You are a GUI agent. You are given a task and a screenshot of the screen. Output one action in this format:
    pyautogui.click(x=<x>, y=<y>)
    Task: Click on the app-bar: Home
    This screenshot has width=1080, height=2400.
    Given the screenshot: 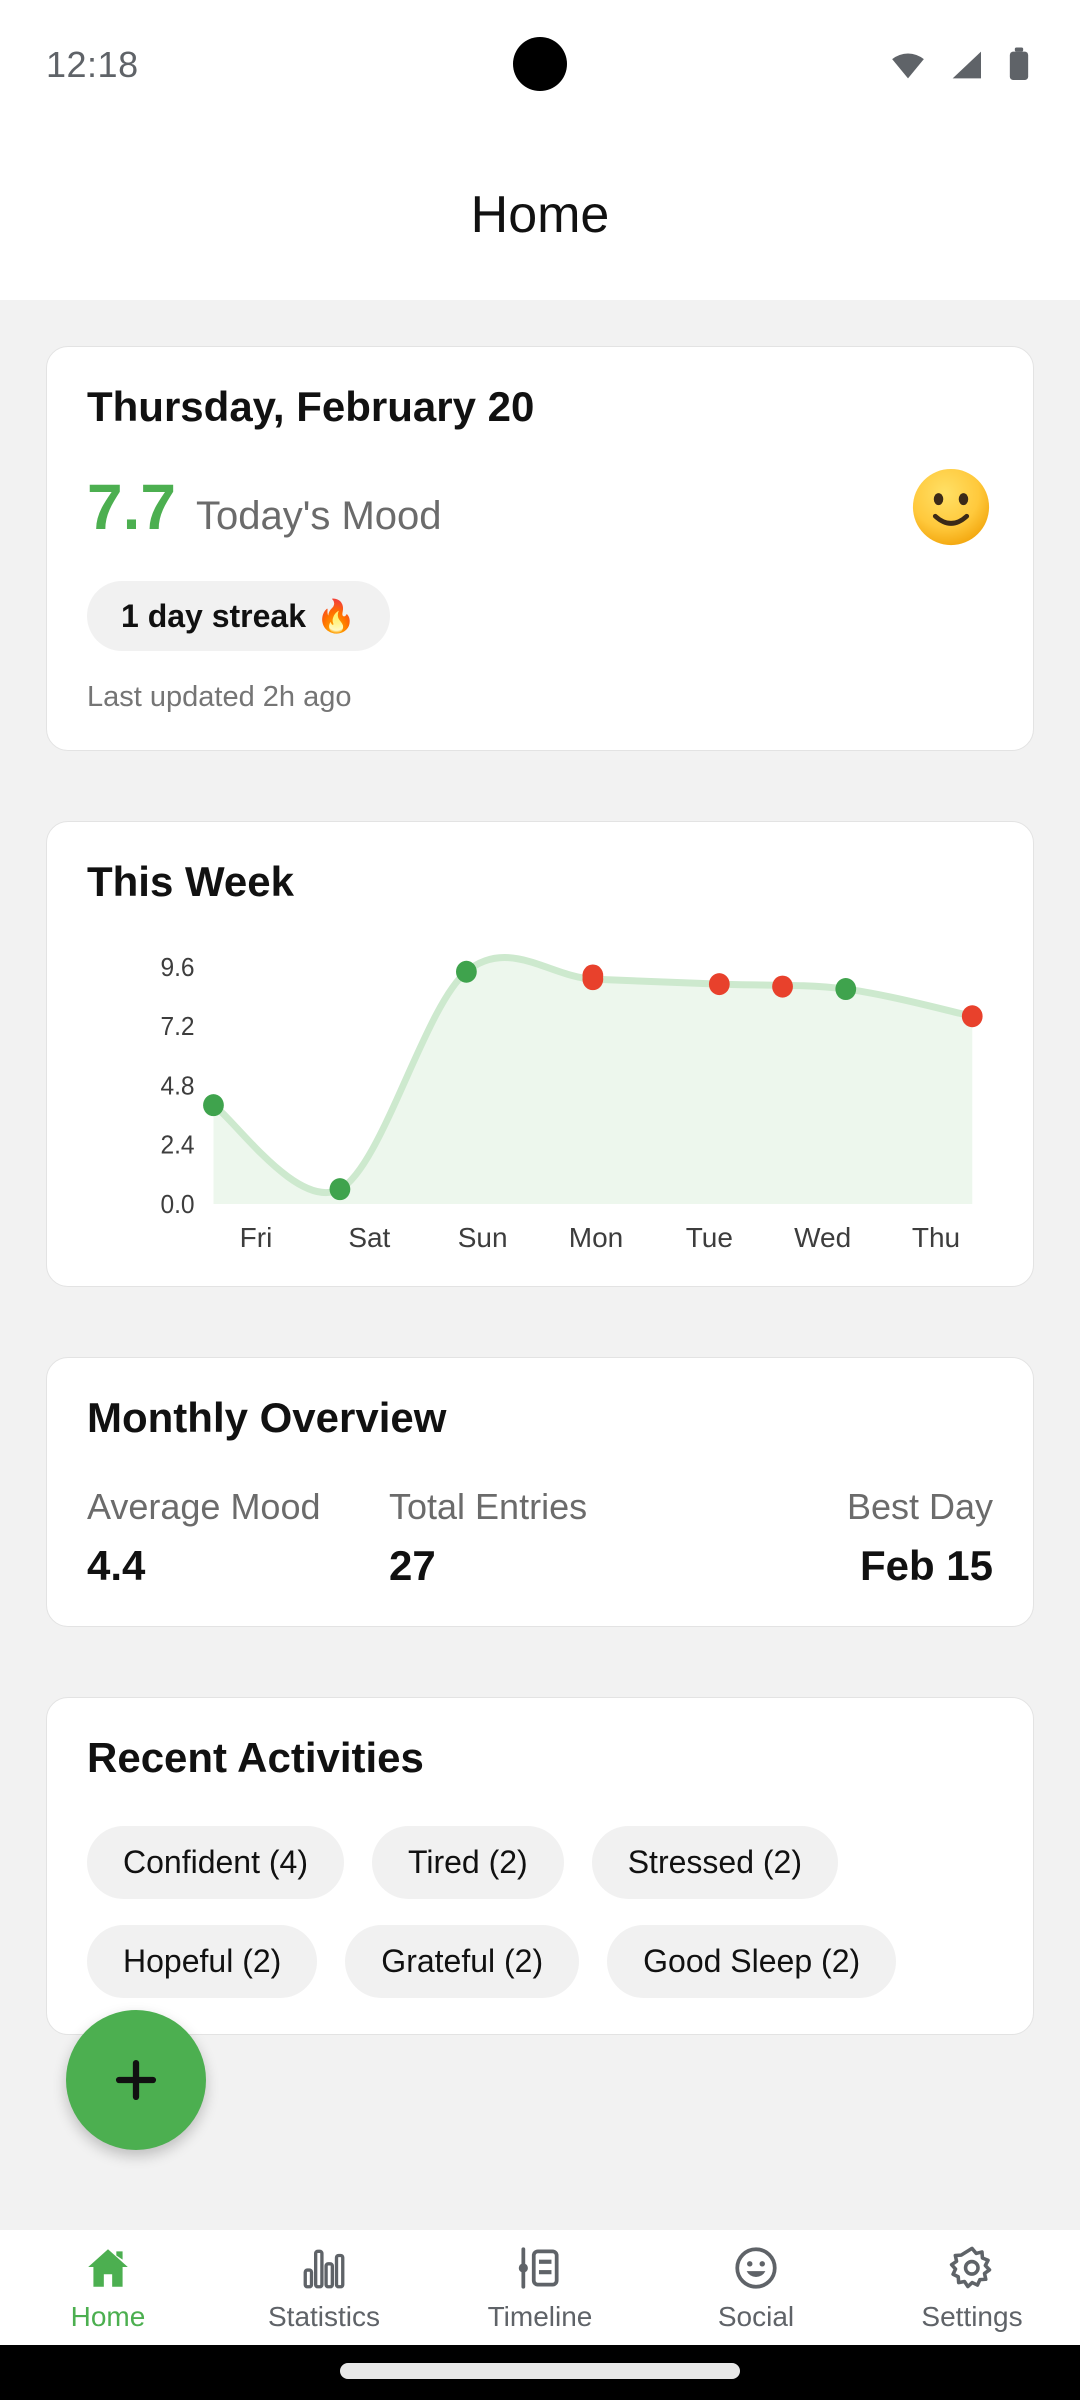 What is the action you would take?
    pyautogui.click(x=540, y=215)
    